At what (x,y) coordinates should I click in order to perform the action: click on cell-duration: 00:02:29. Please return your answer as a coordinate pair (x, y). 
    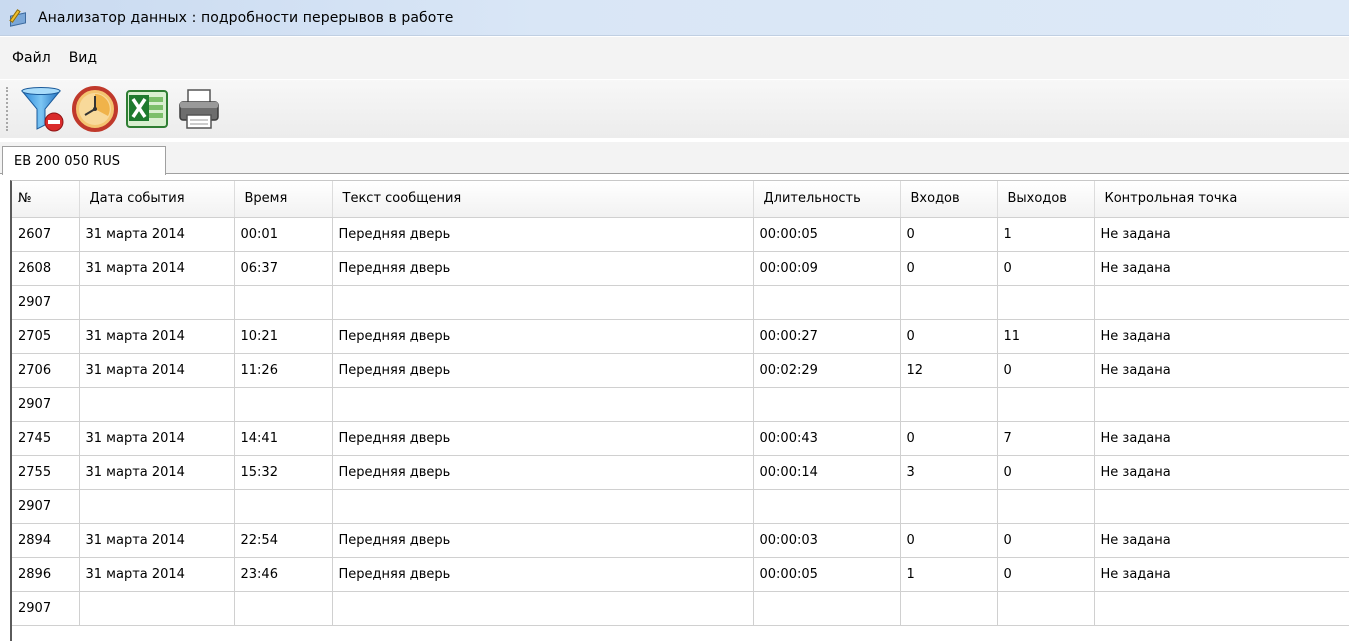
    Looking at the image, I should click on (827, 370).